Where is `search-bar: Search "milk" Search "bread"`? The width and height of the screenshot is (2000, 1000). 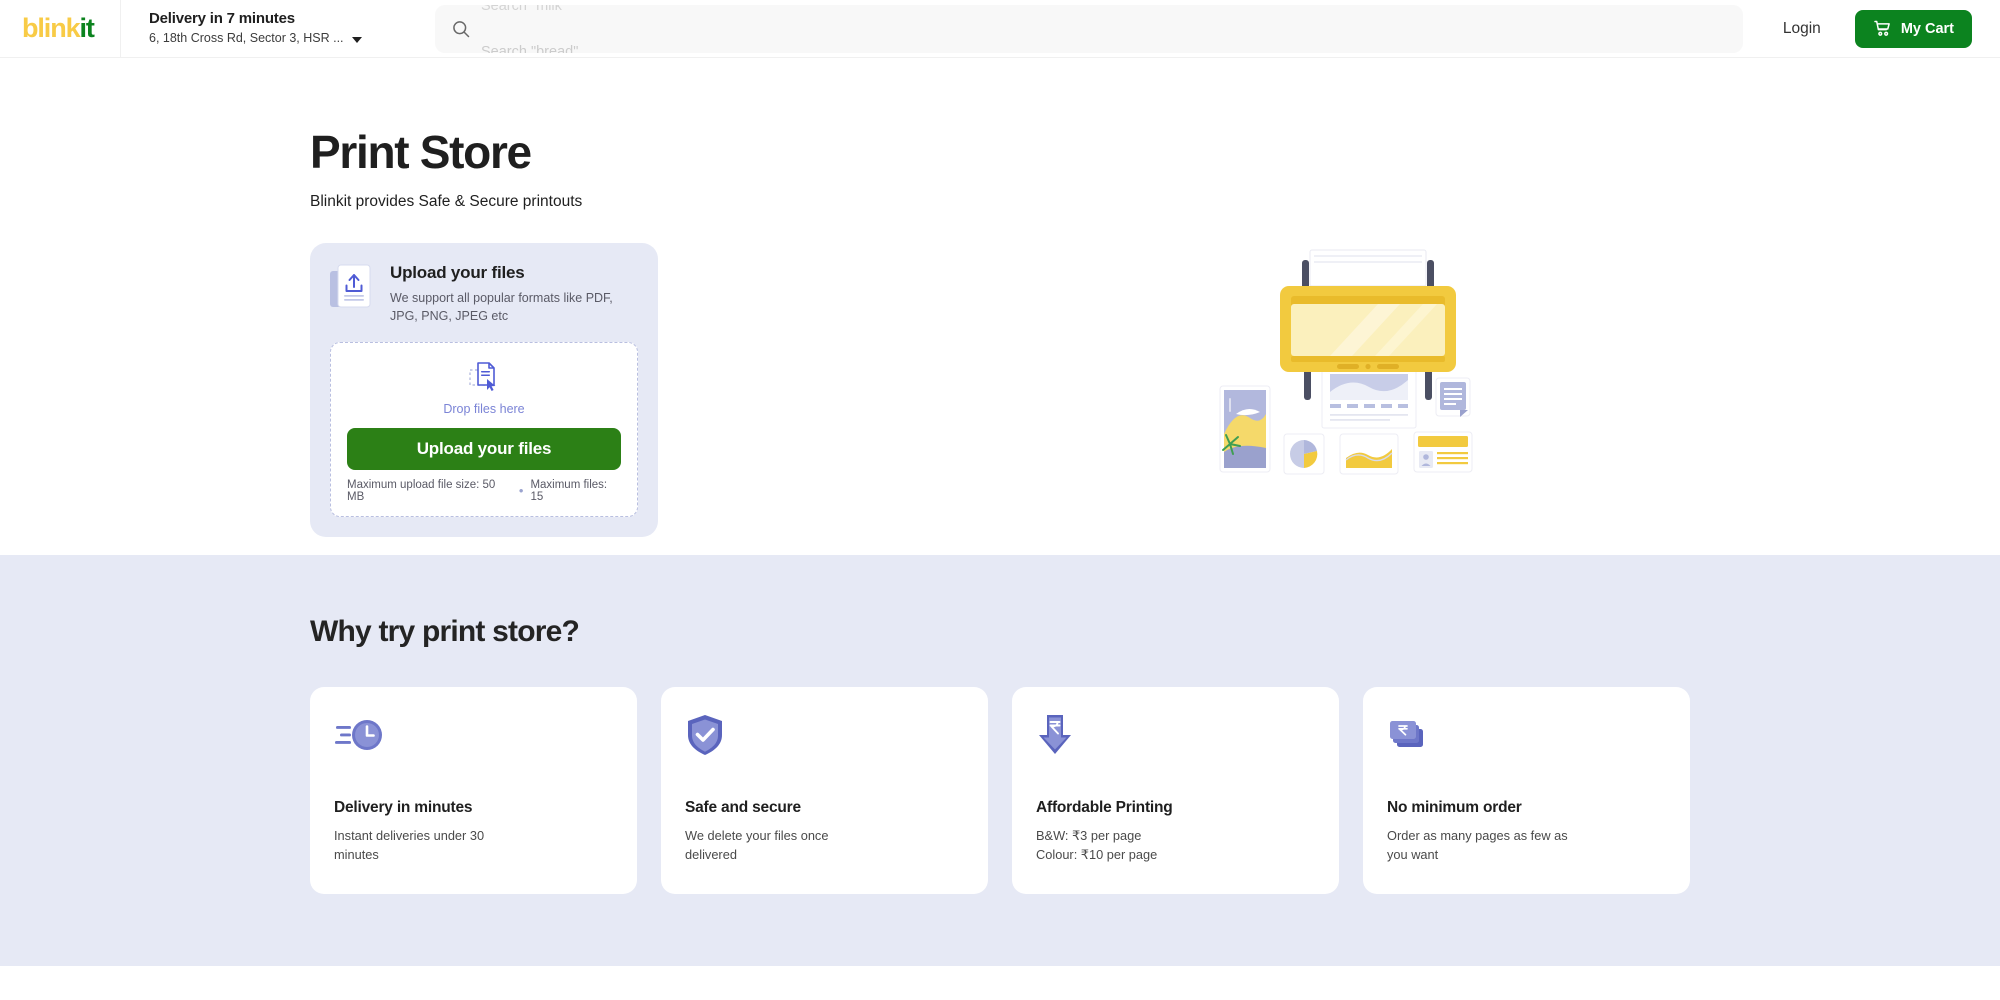
search-bar: Search "milk" Search "bread" is located at coordinates (1089, 28).